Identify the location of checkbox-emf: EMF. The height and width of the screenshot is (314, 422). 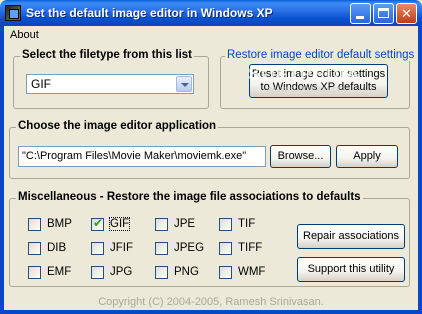
(56, 273).